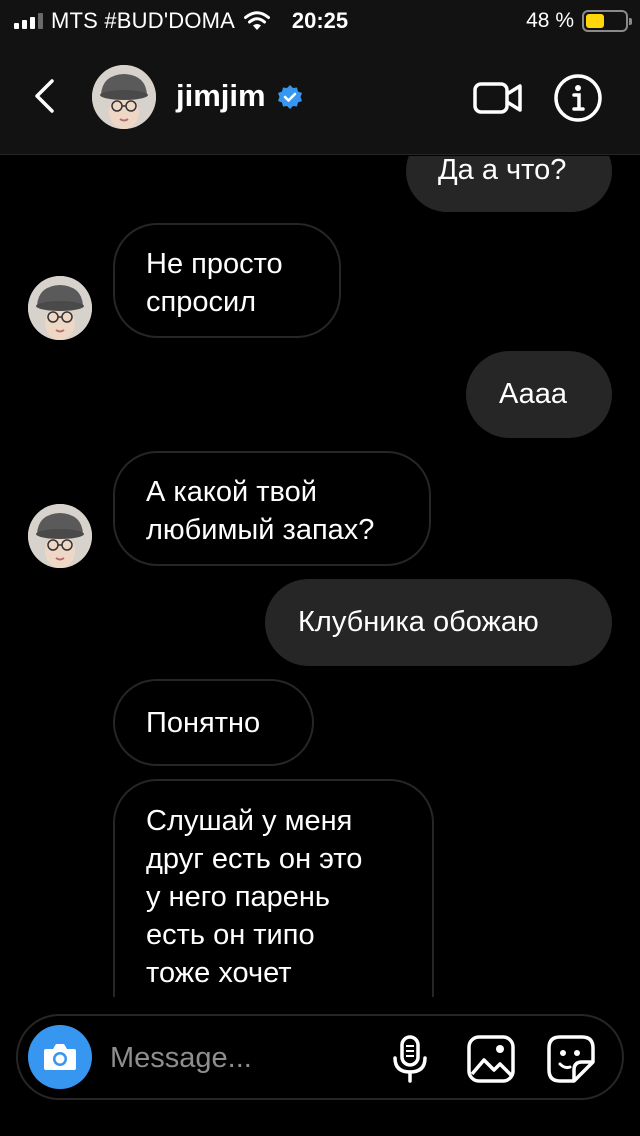 This screenshot has width=640, height=1136. I want to click on video-call-icon, so click(498, 98).